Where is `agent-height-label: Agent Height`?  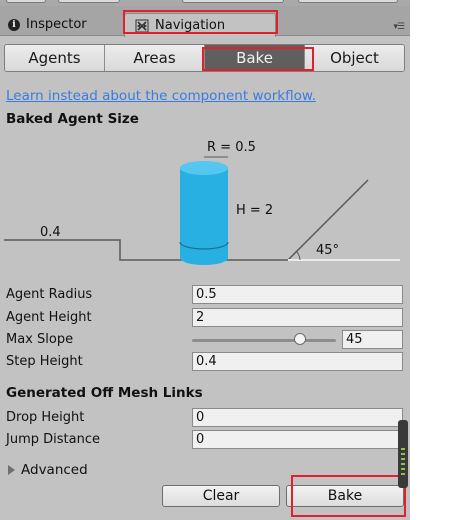
agent-height-label: Agent Height is located at coordinates (49, 317).